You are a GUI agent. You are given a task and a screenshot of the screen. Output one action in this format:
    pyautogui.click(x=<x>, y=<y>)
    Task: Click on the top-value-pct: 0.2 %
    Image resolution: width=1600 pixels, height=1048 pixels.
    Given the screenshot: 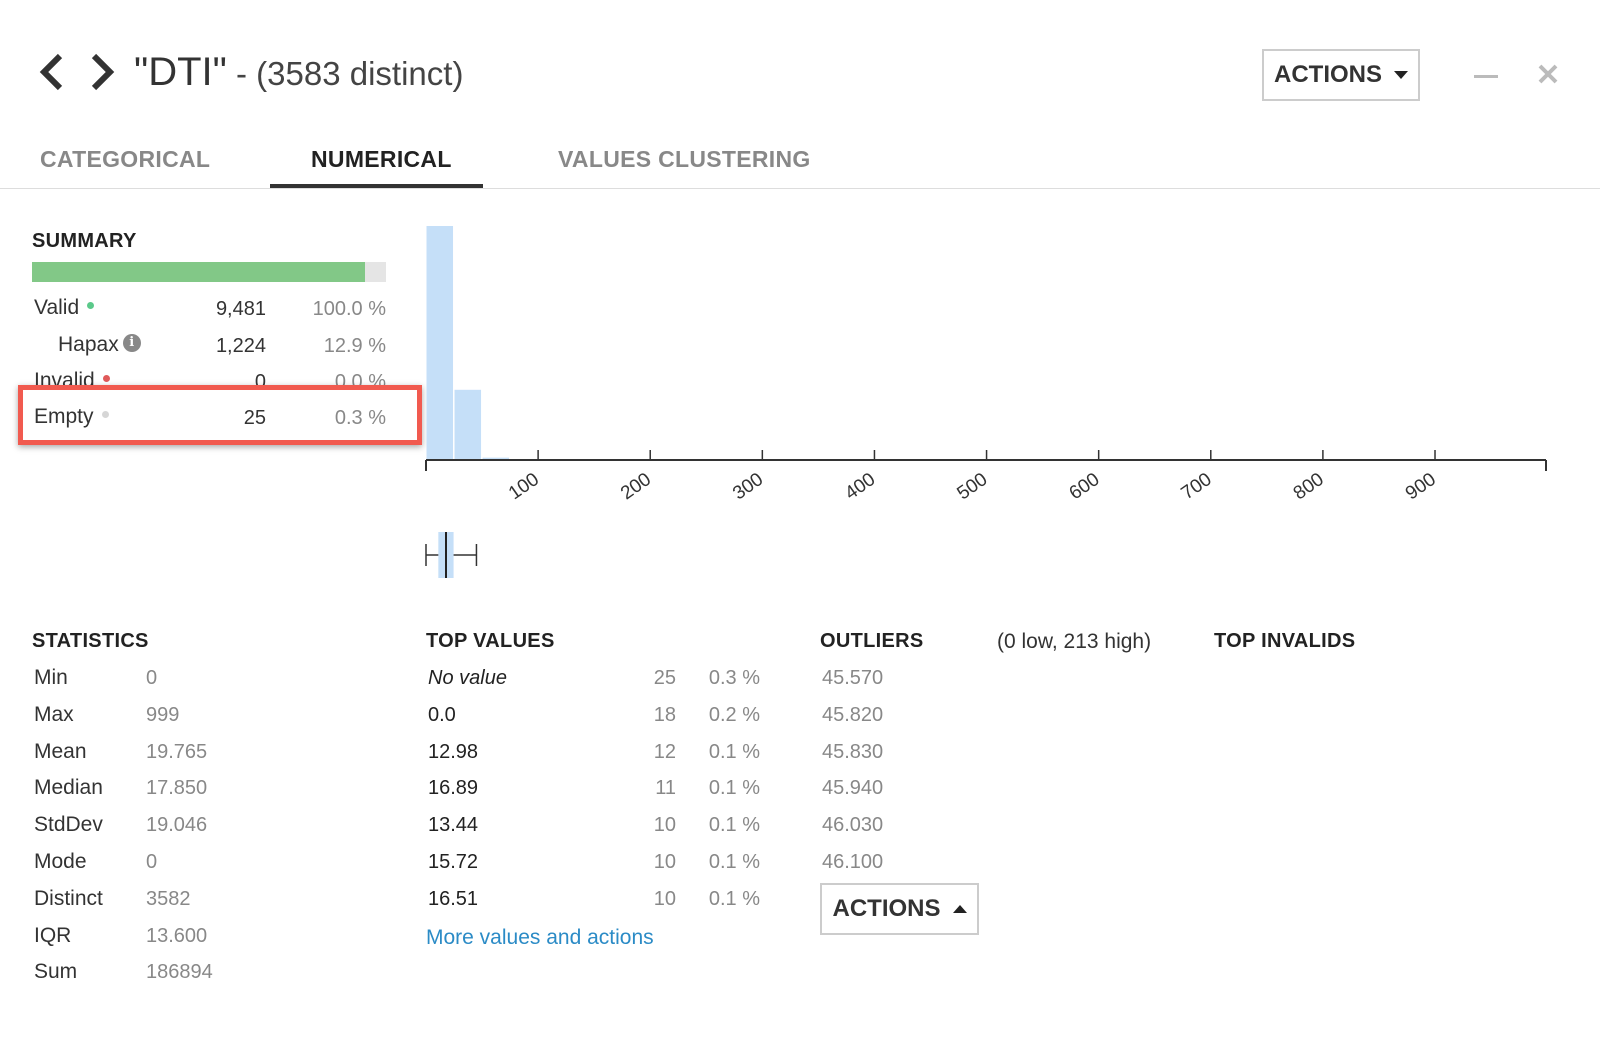 What is the action you would take?
    pyautogui.click(x=734, y=714)
    